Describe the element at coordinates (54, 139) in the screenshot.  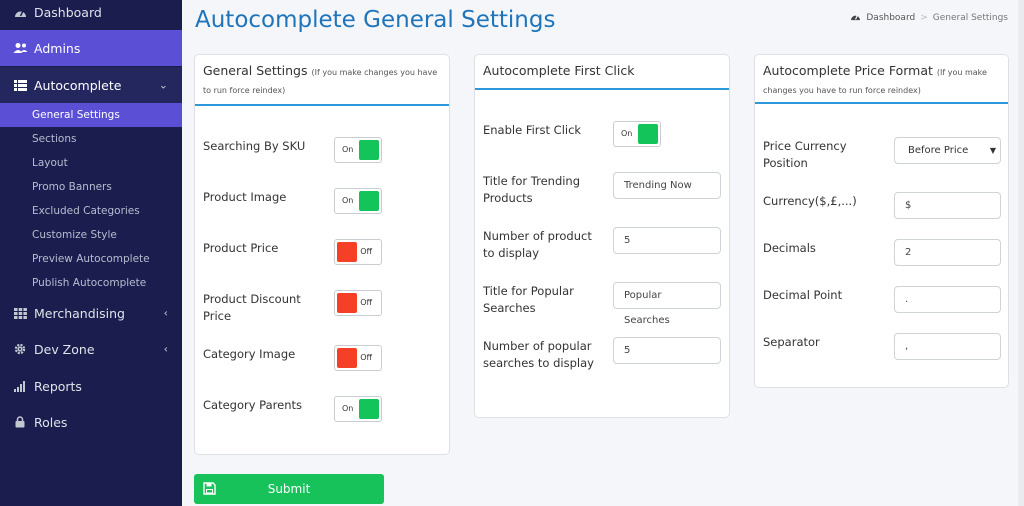
I see `sidebar-subitem-label: Sections` at that location.